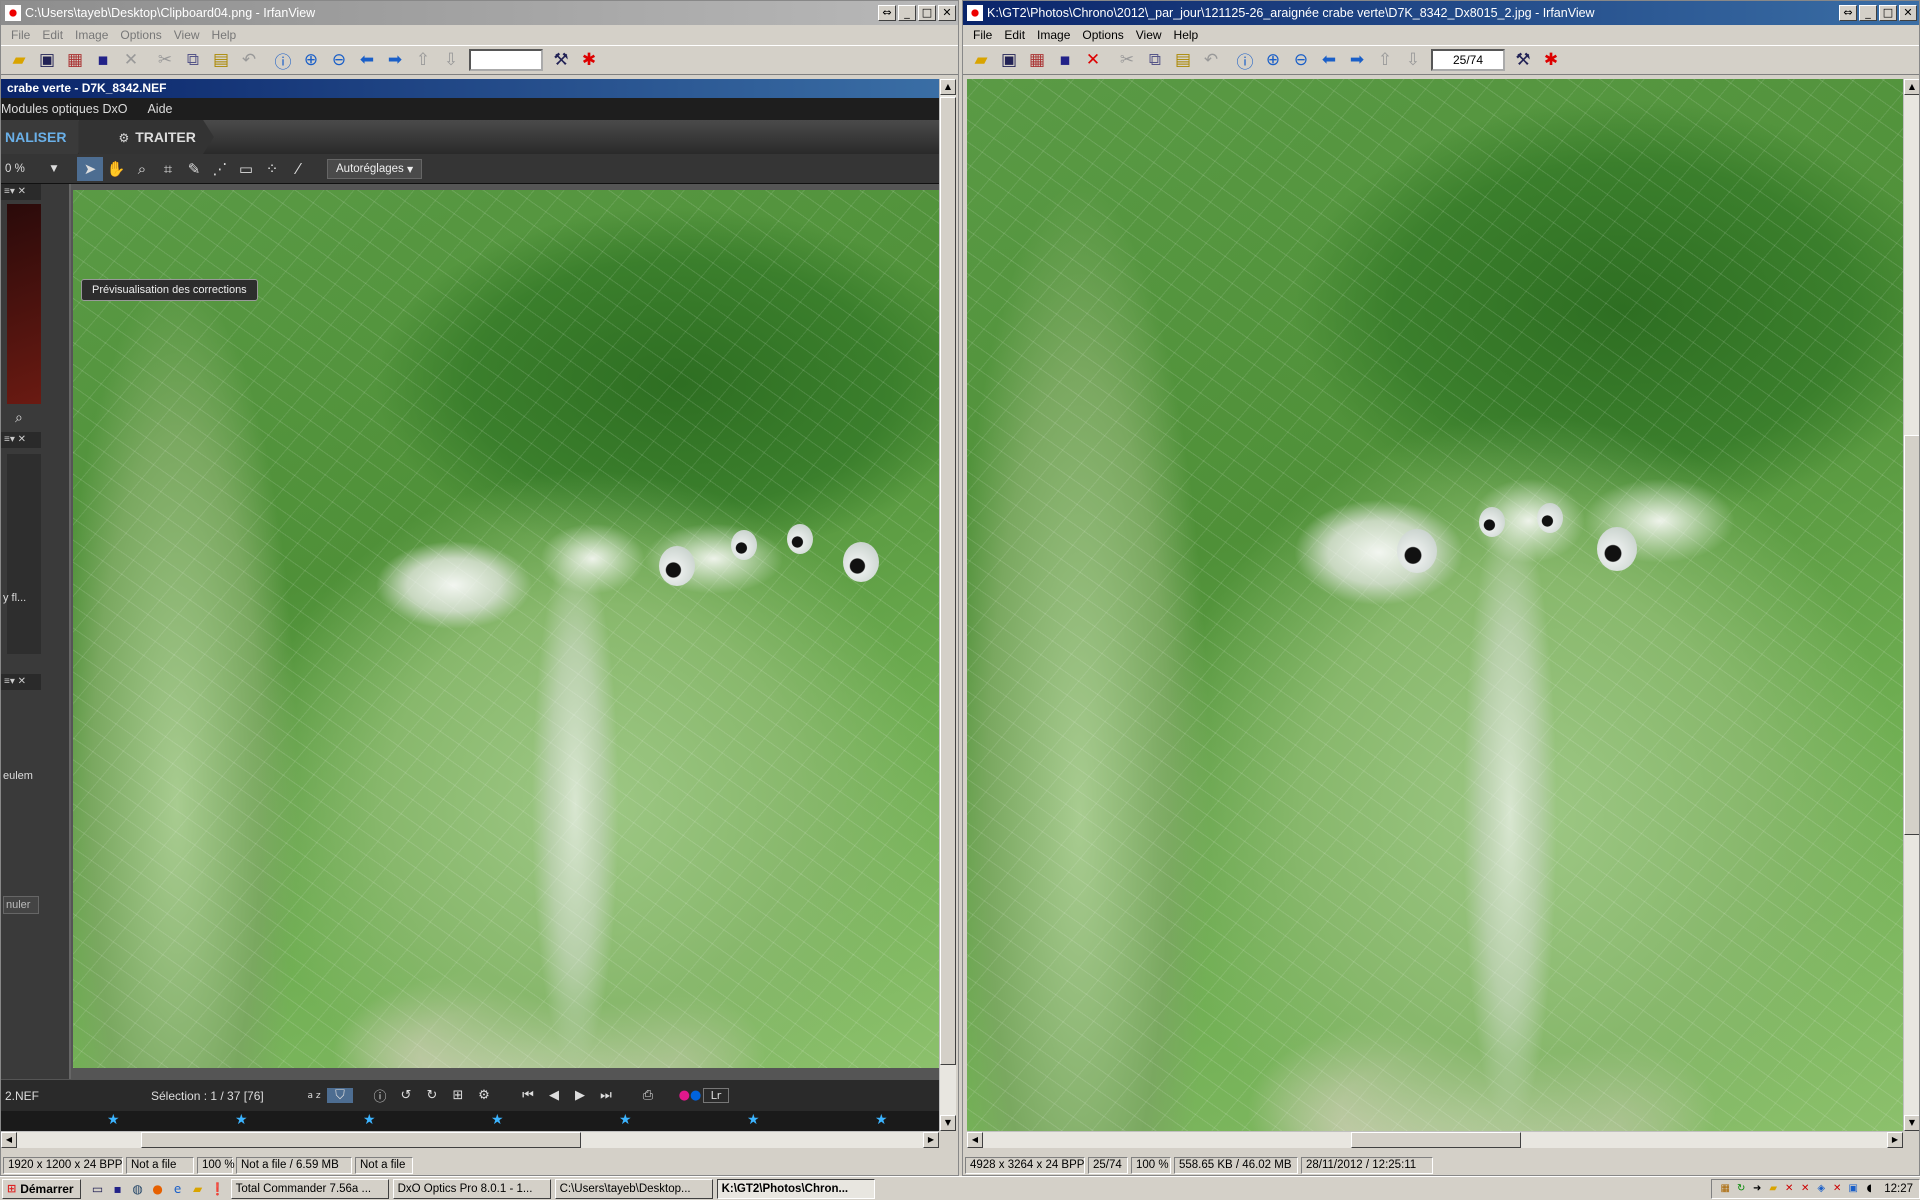 The image size is (1920, 1200). Describe the element at coordinates (1895, 1140) in the screenshot. I see `scroll-right-arrow: ▶` at that location.